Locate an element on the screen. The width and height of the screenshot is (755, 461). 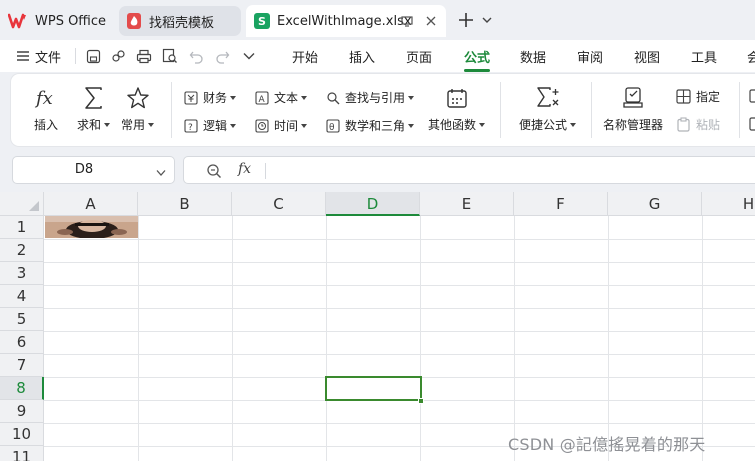
calendar-grid-icon is located at coordinates (457, 98).